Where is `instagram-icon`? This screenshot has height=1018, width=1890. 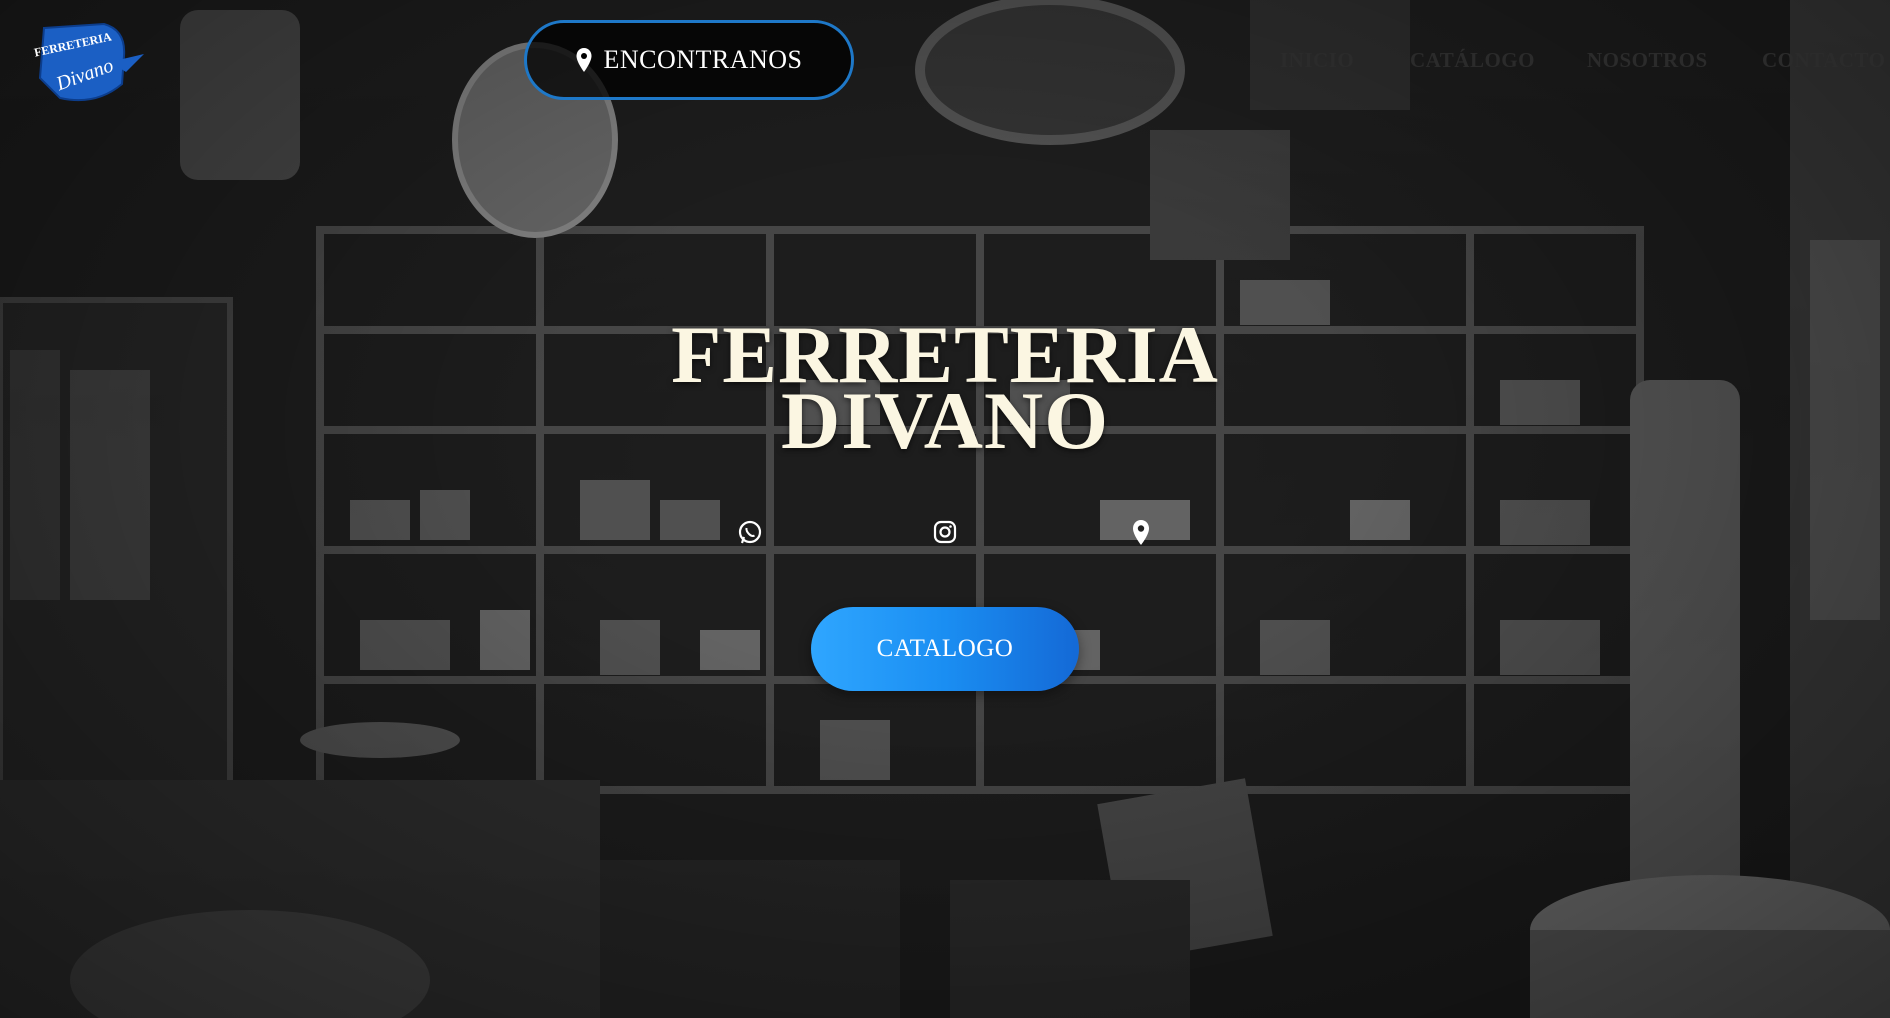 instagram-icon is located at coordinates (945, 532).